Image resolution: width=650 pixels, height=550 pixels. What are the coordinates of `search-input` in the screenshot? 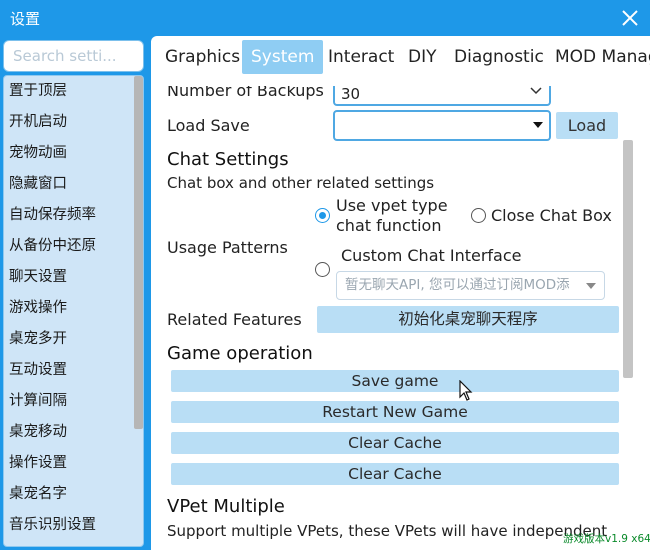 It's located at (73, 56).